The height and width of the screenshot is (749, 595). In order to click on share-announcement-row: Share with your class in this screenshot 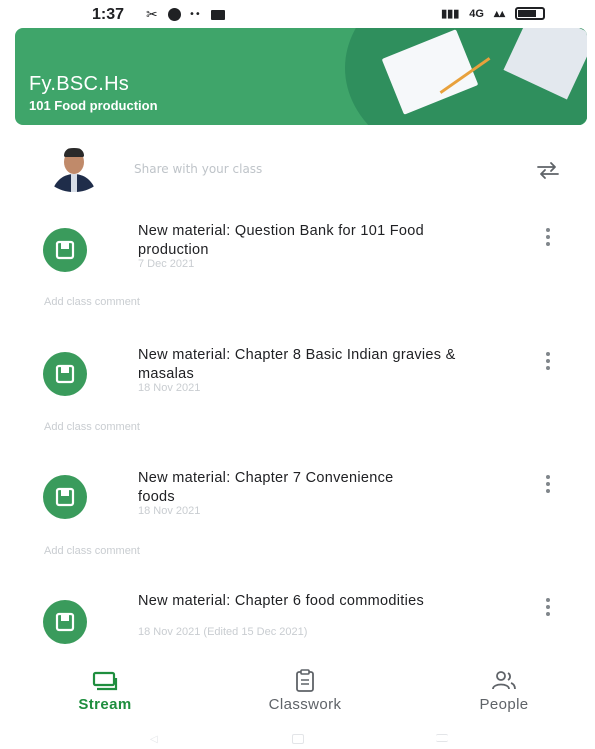, I will do `click(297, 170)`.